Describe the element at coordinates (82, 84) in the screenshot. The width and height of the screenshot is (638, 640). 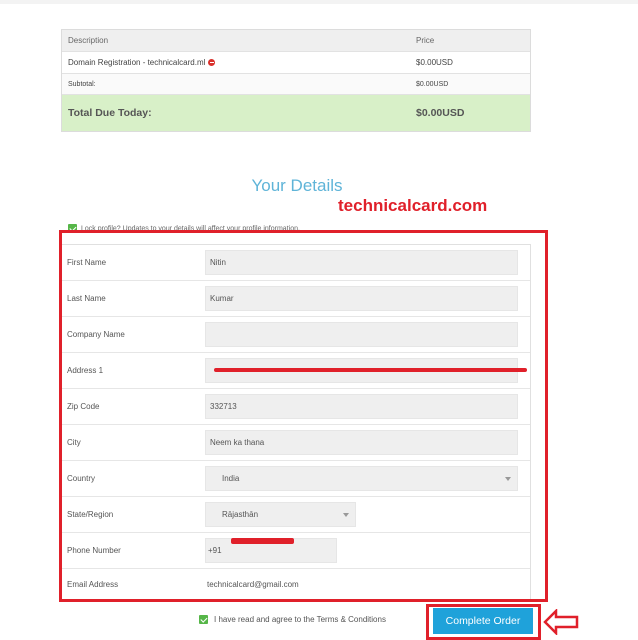
I see `subtotal-label: Subtotal:` at that location.